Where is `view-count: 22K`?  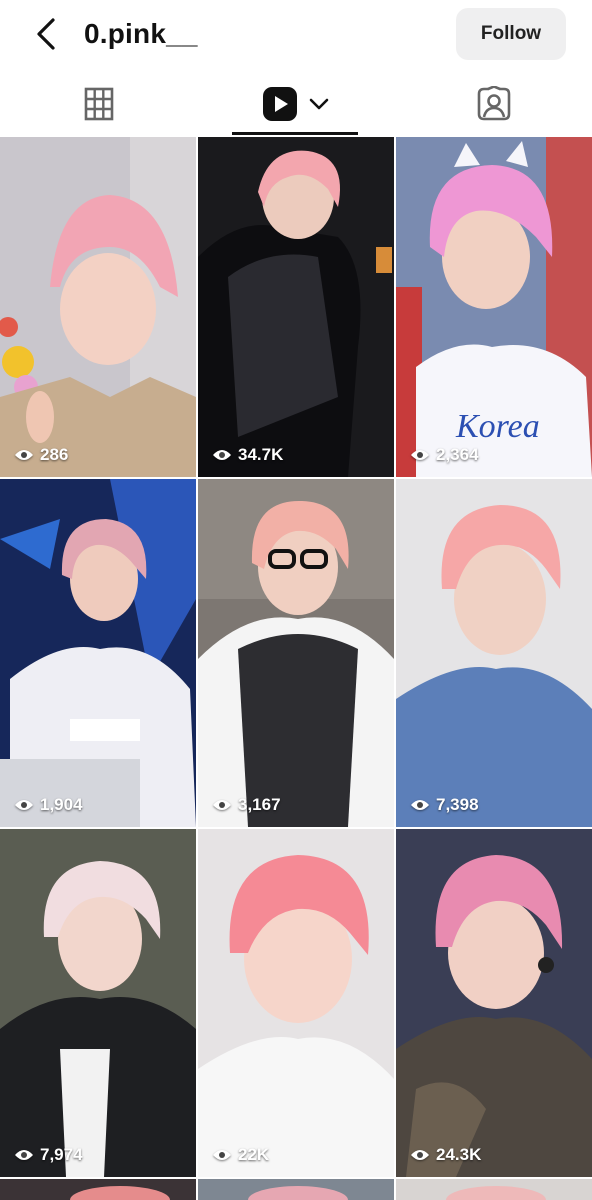
view-count: 22K is located at coordinates (240, 1155).